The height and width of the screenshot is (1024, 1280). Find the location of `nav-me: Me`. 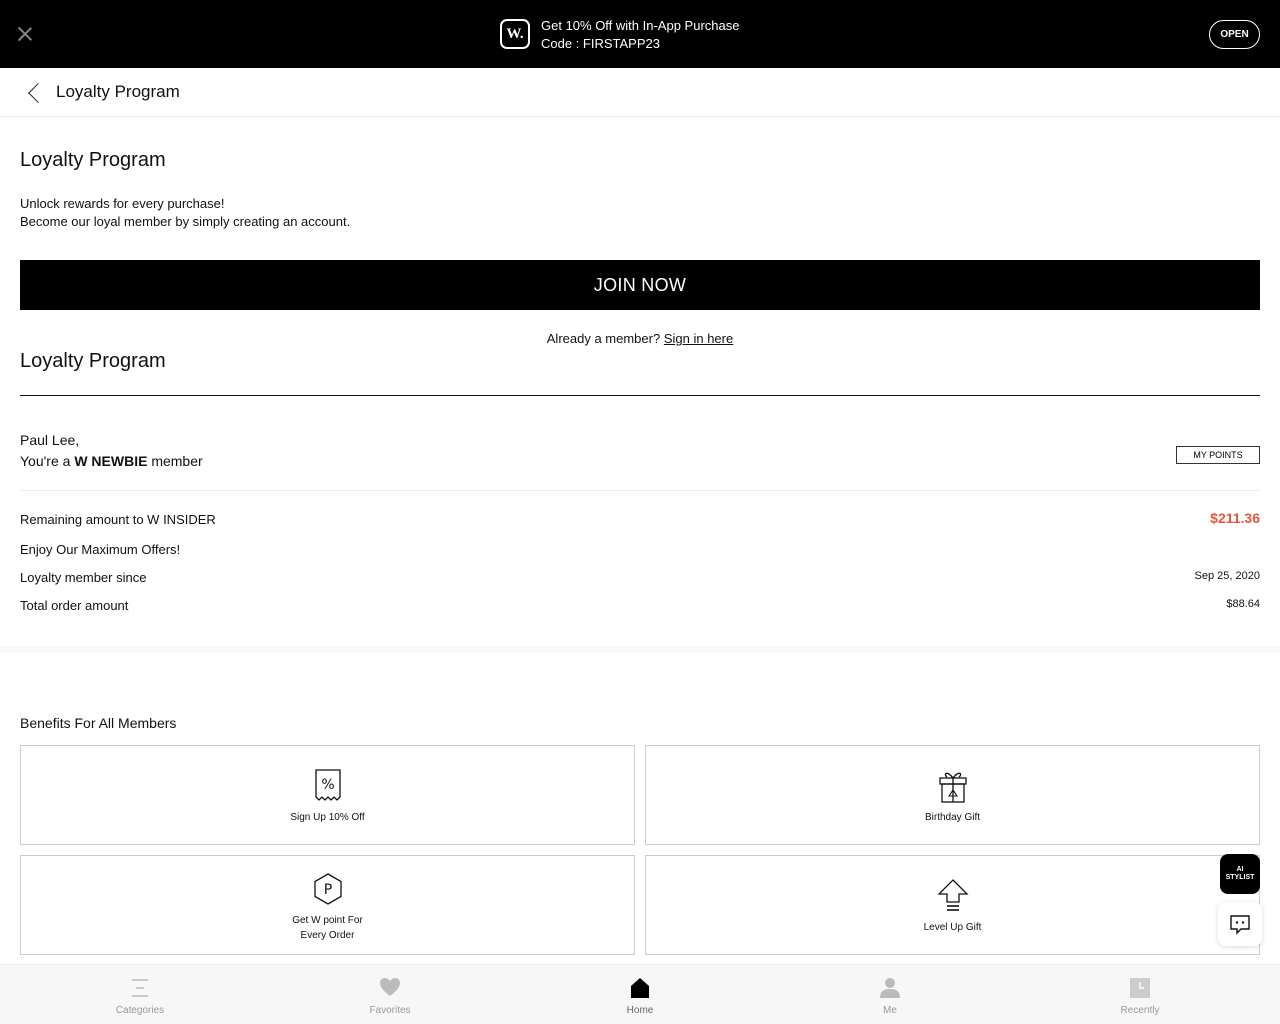

nav-me: Me is located at coordinates (890, 994).